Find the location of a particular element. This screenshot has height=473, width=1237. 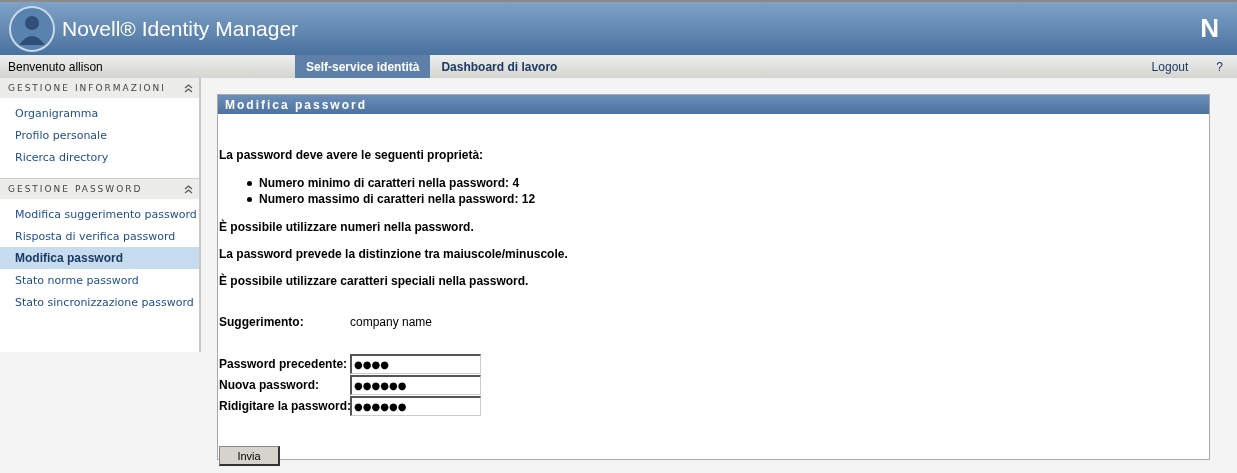

section-header: GESTIONE INFORMAZIONI is located at coordinates (99, 88).